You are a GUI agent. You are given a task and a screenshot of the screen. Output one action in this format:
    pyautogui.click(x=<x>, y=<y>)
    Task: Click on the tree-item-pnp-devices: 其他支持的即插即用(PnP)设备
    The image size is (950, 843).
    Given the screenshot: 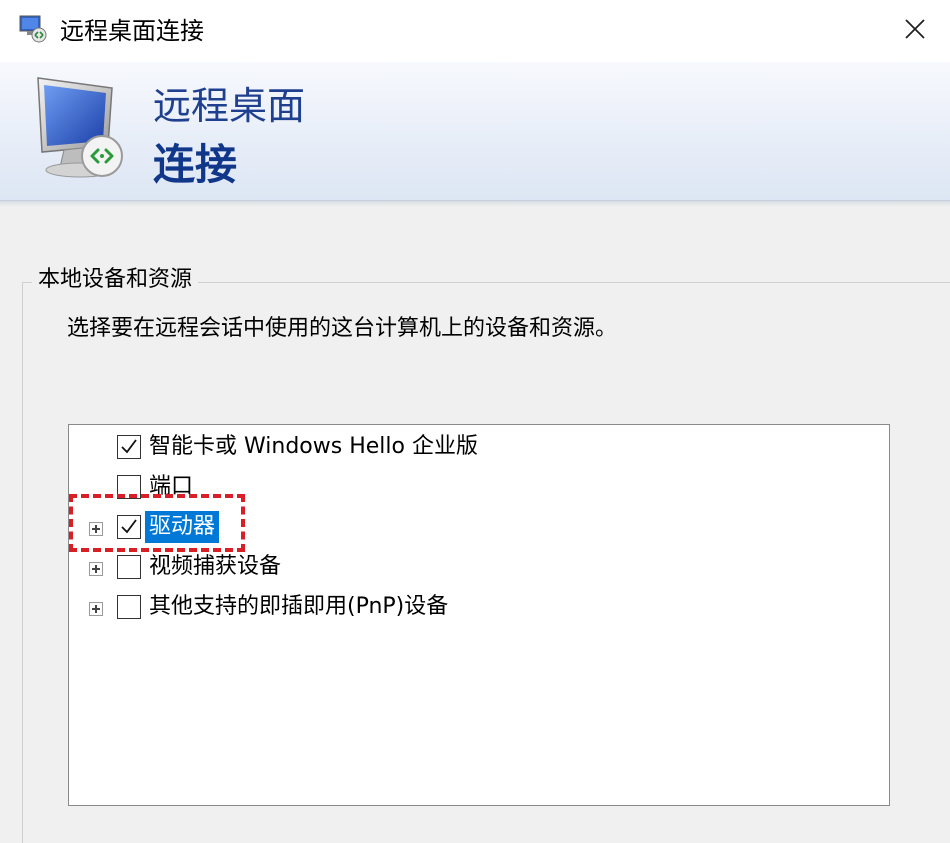 What is the action you would take?
    pyautogui.click(x=479, y=608)
    